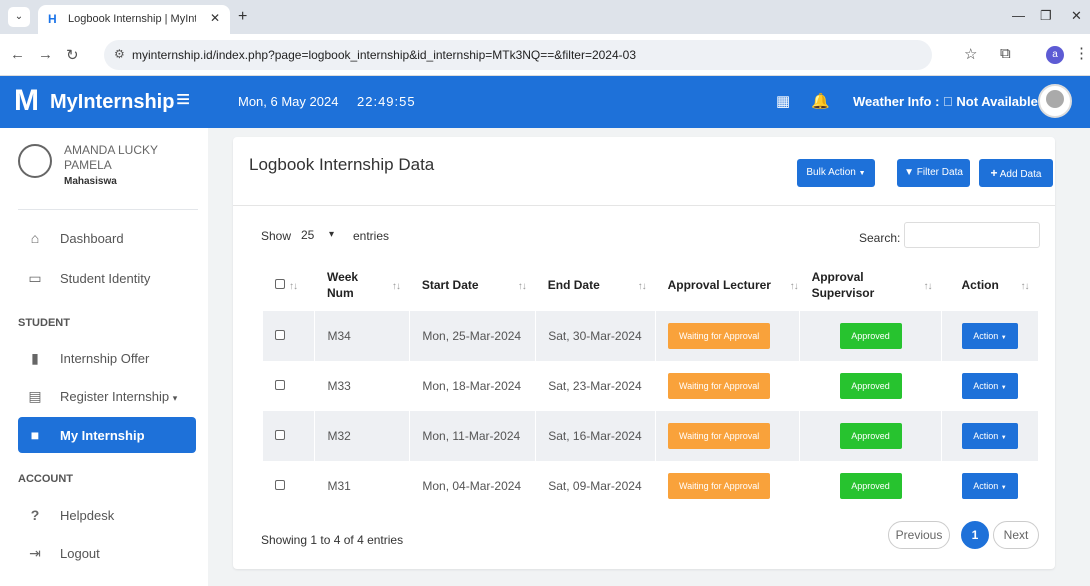 Image resolution: width=1090 pixels, height=586 pixels. Describe the element at coordinates (1046, 16) in the screenshot. I see `restore-icon: ❐` at that location.